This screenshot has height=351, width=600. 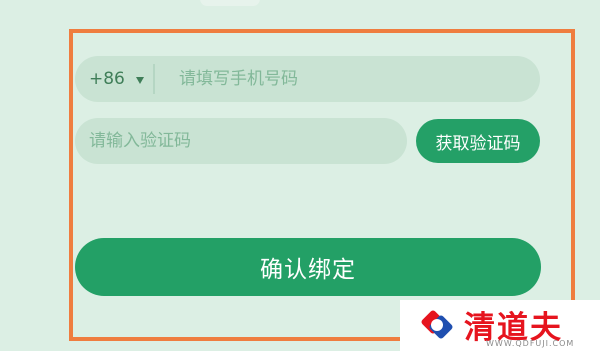 What do you see at coordinates (500, 325) in the screenshot?
I see `watermark: 清道夫 WWW.QDFUJI.COM` at bounding box center [500, 325].